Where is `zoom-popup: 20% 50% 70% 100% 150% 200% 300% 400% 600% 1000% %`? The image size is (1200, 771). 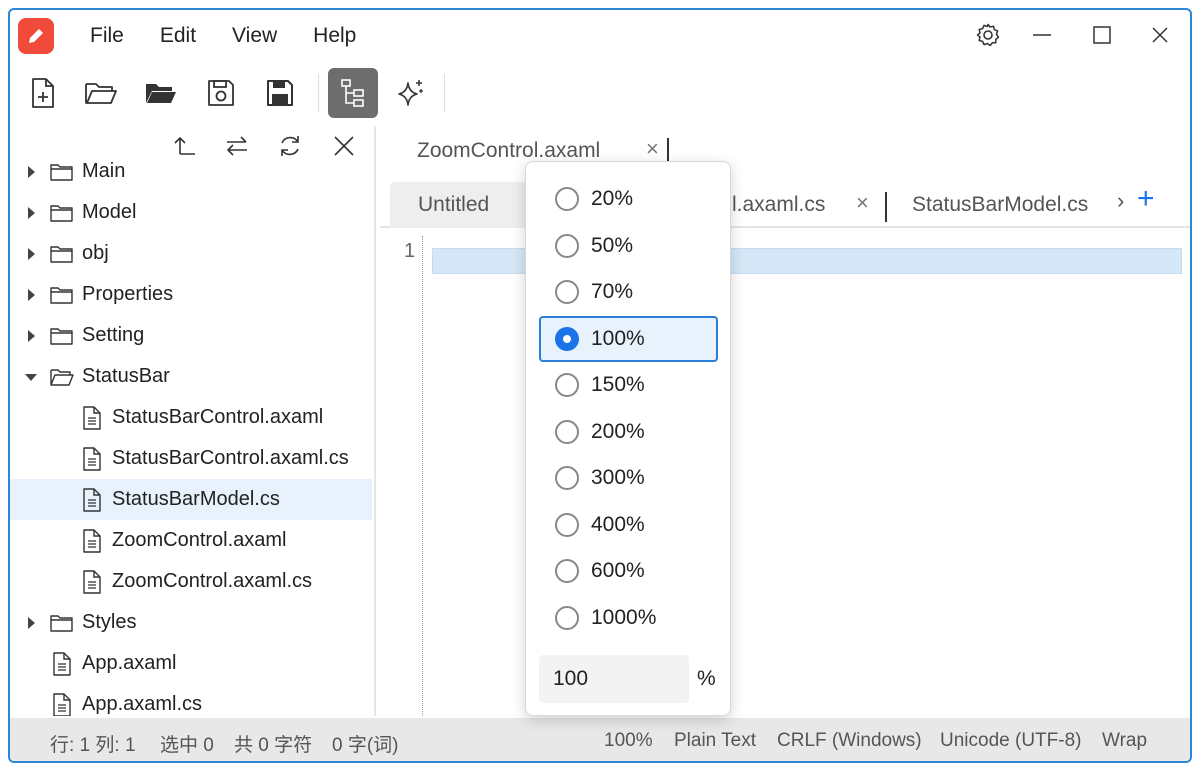 zoom-popup: 20% 50% 70% 100% 150% 200% 300% 400% 600% 1000% % is located at coordinates (628, 438).